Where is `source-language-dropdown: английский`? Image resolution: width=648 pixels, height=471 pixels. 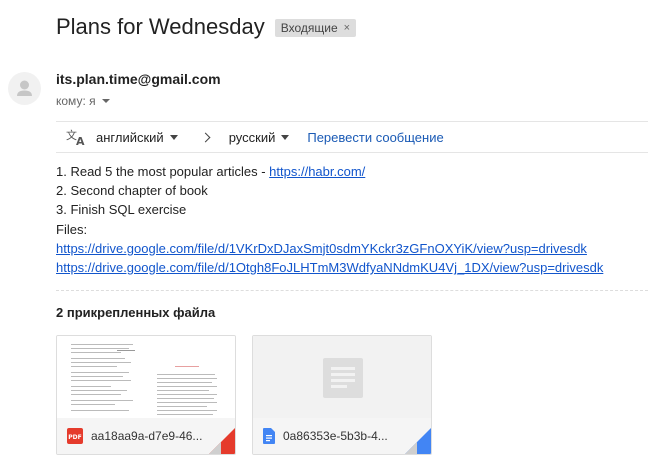 source-language-dropdown: английский is located at coordinates (137, 137).